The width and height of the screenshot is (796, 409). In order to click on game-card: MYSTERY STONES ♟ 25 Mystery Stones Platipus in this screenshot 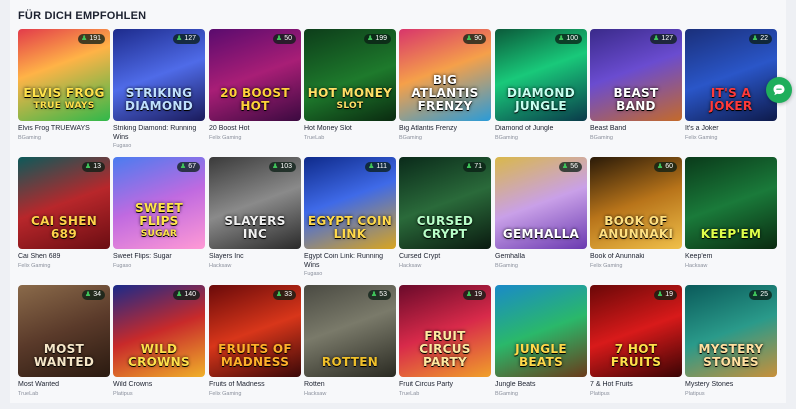, I will do `click(731, 341)`.